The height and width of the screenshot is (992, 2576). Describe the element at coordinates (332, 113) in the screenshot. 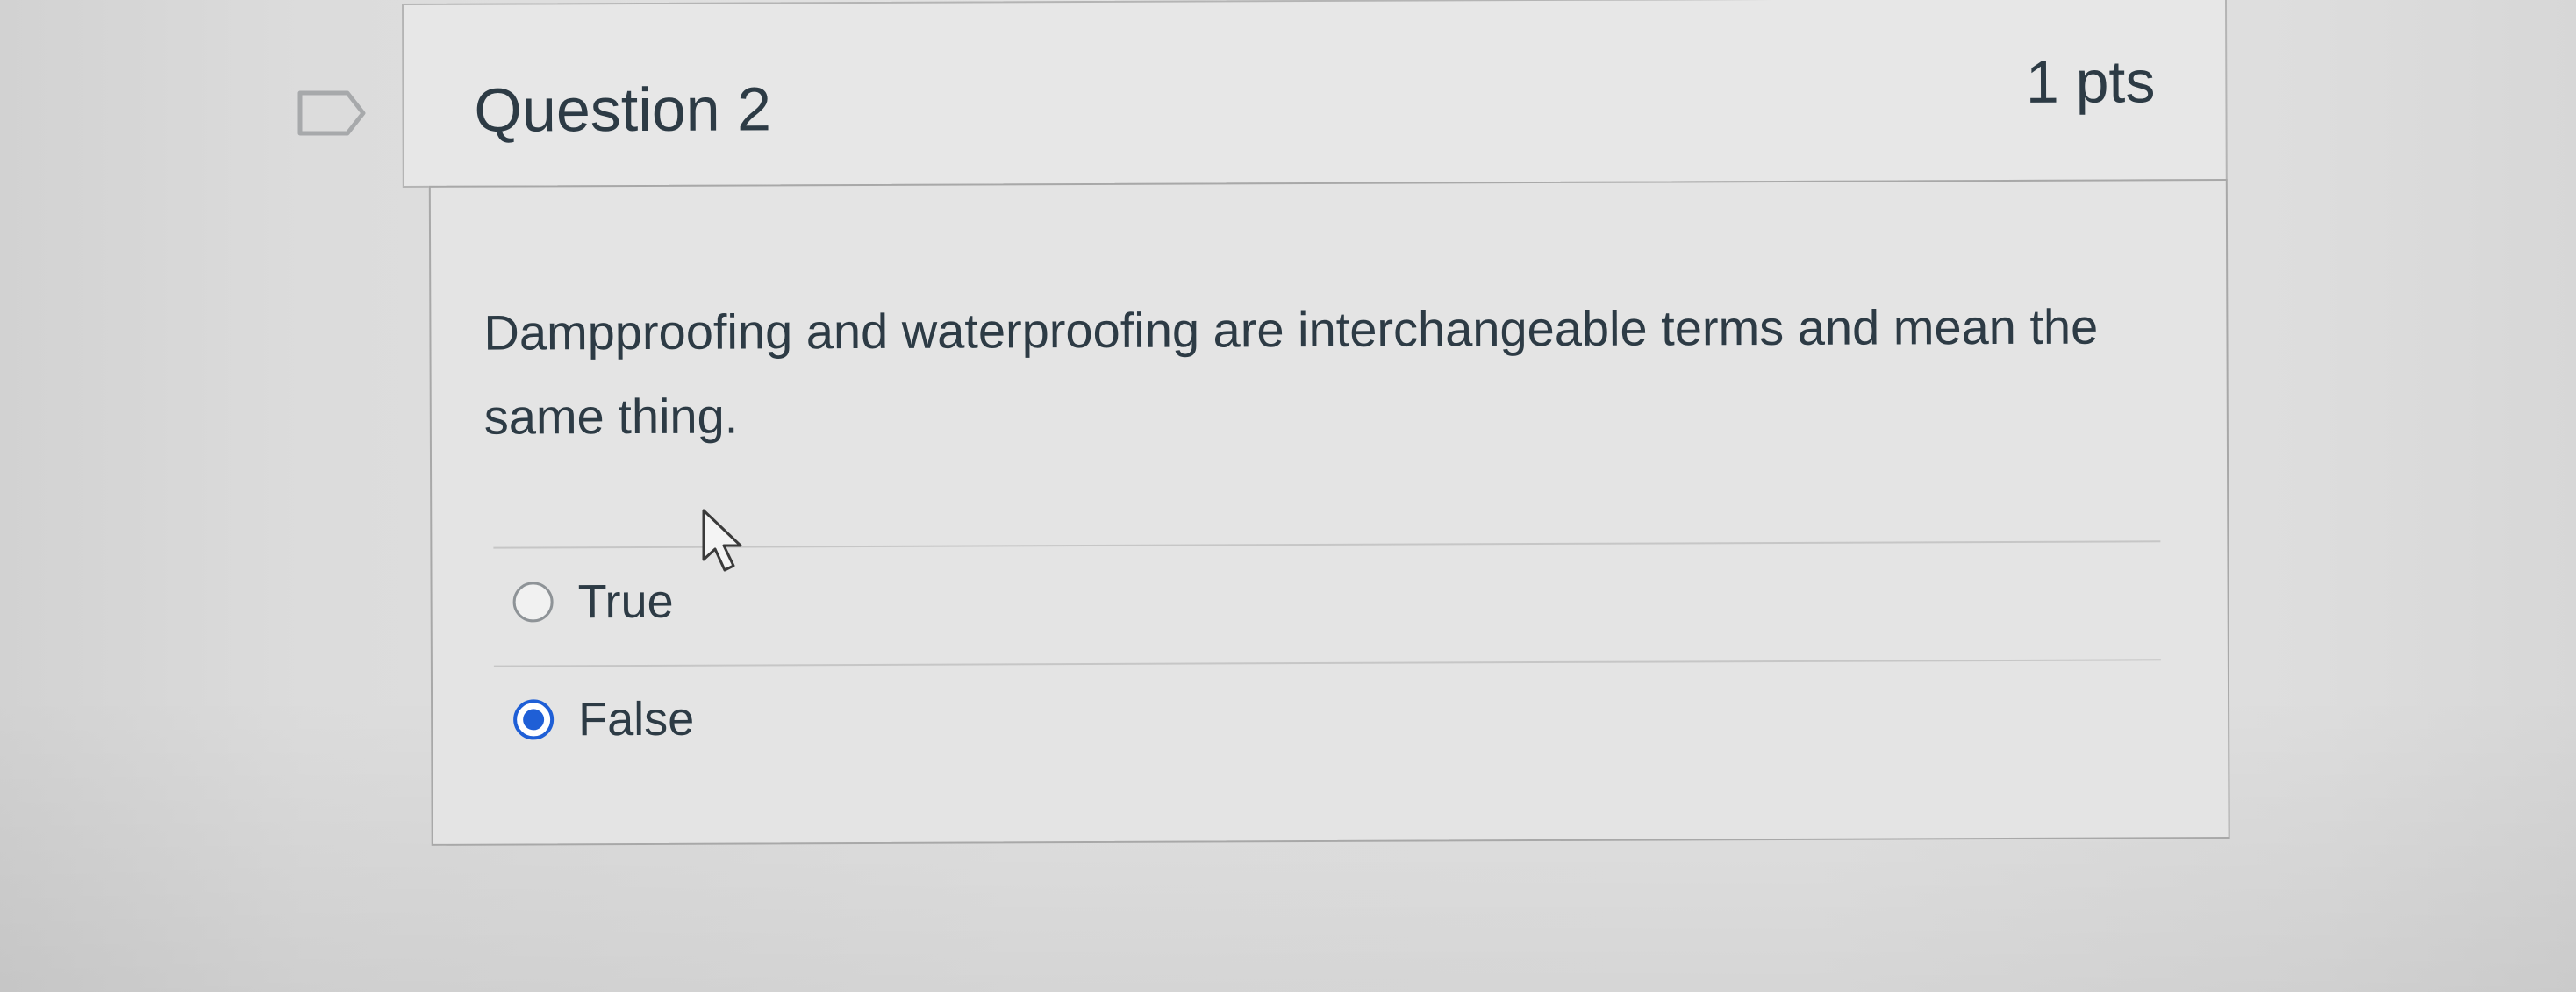

I see `flag-question-icon` at that location.